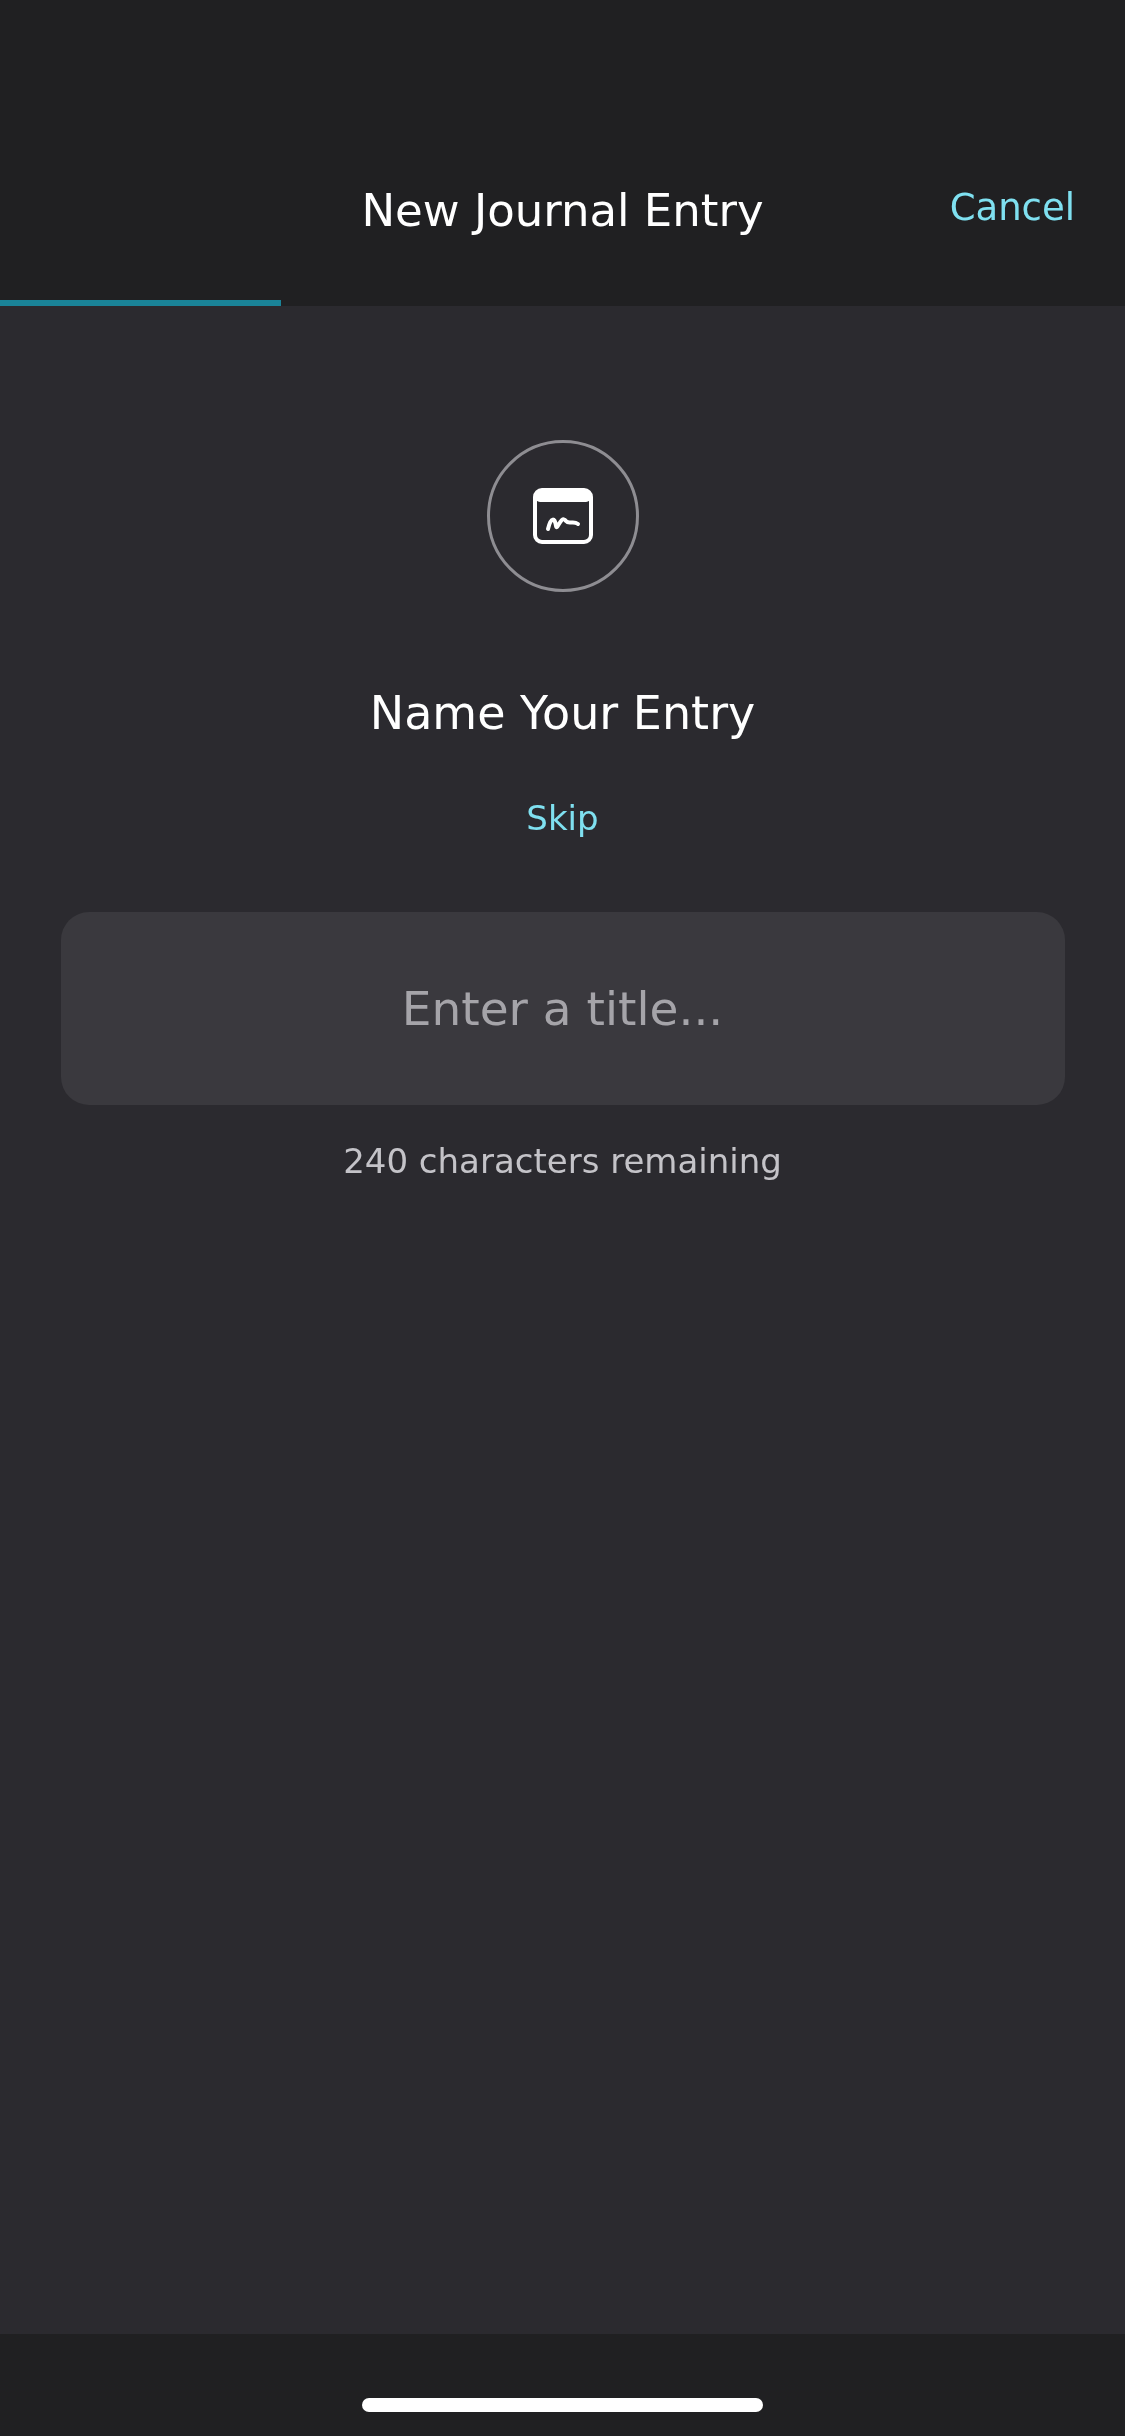 The width and height of the screenshot is (1125, 2436). I want to click on screen-title: New Journal Entry, so click(562, 210).